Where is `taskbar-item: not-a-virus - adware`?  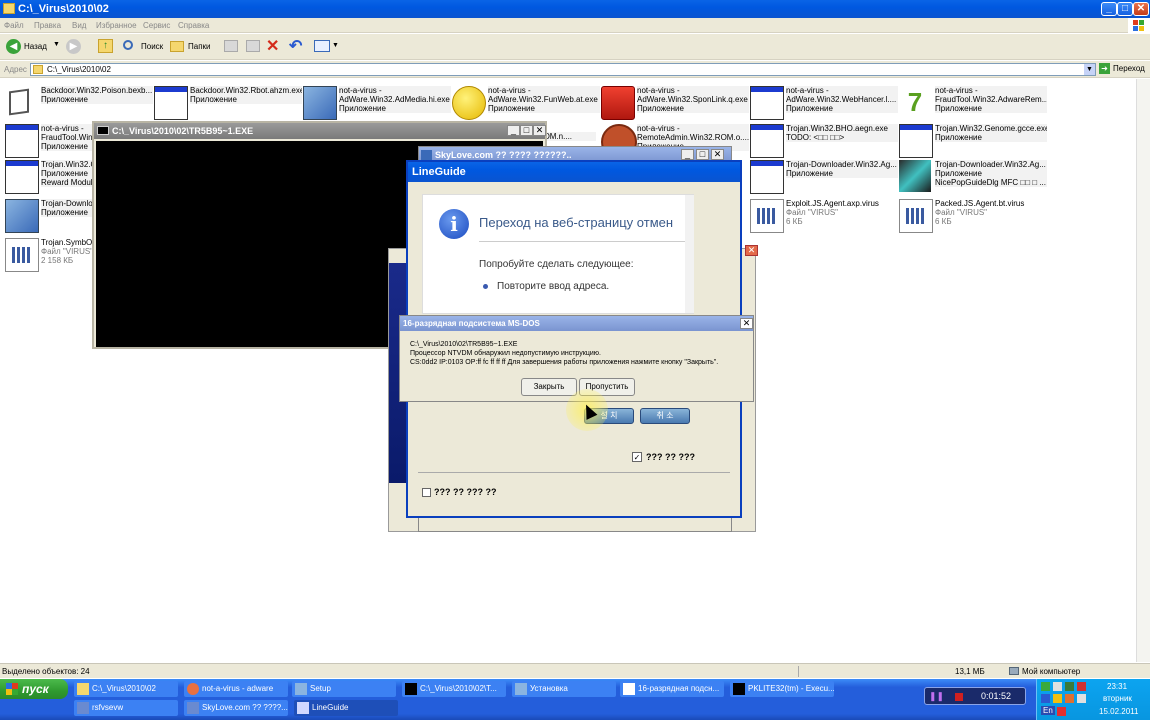 taskbar-item: not-a-virus - adware is located at coordinates (236, 689).